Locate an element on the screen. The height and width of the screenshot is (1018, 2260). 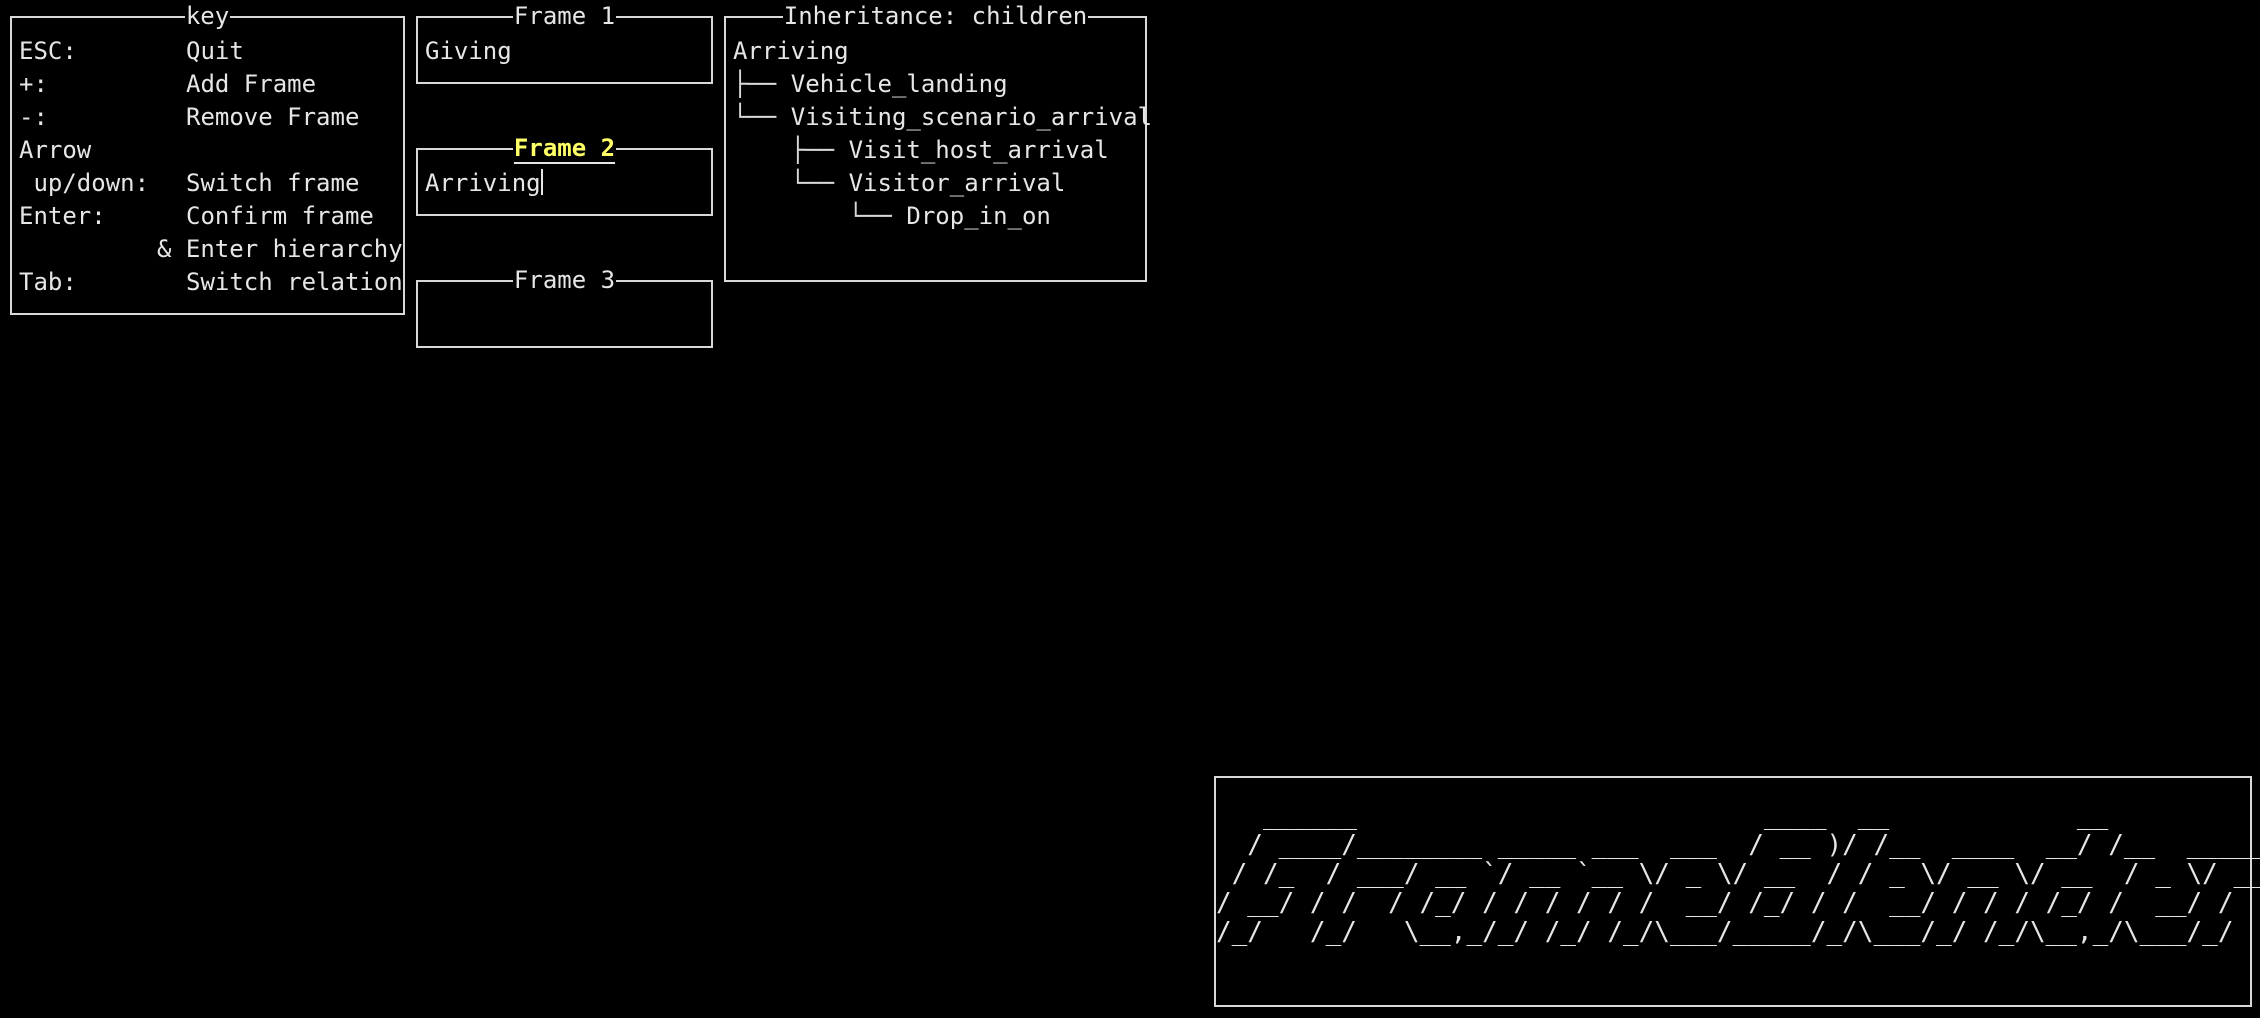
frame-1-box: Frame 1 Giving is located at coordinates (564, 43).